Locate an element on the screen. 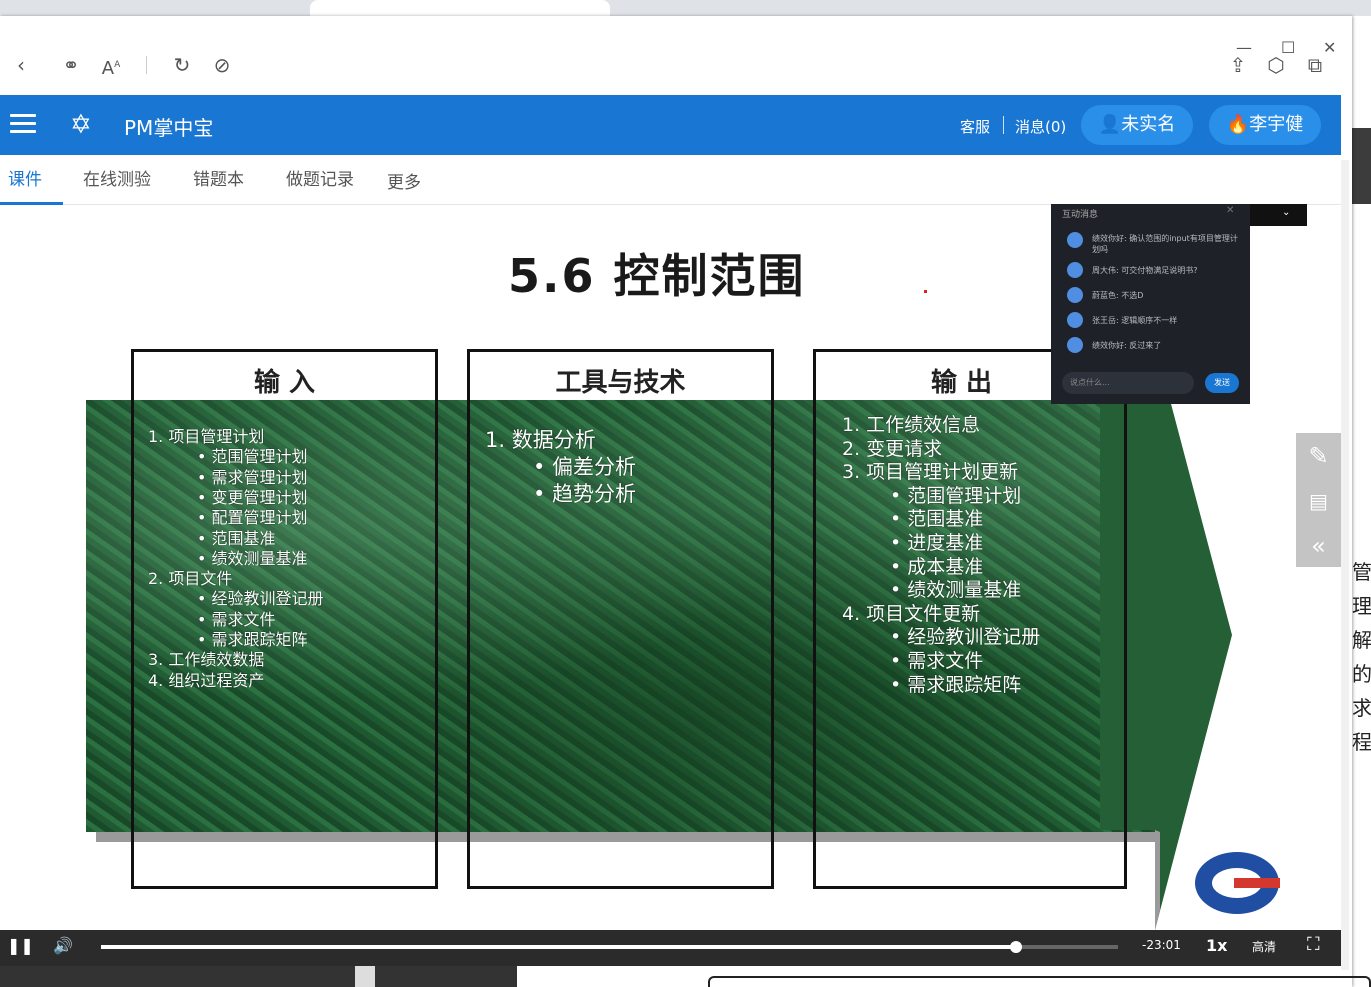 This screenshot has height=987, width=1371. flame-icon: 🔥 is located at coordinates (1238, 124).